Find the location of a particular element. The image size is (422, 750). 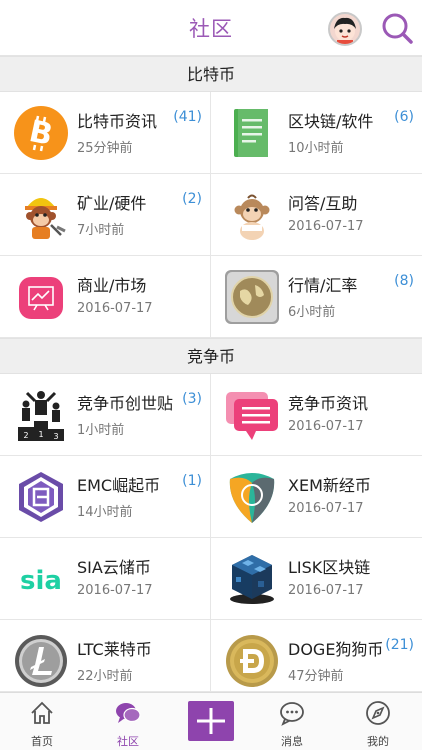

tab-home: 首页 is located at coordinates (42, 721).